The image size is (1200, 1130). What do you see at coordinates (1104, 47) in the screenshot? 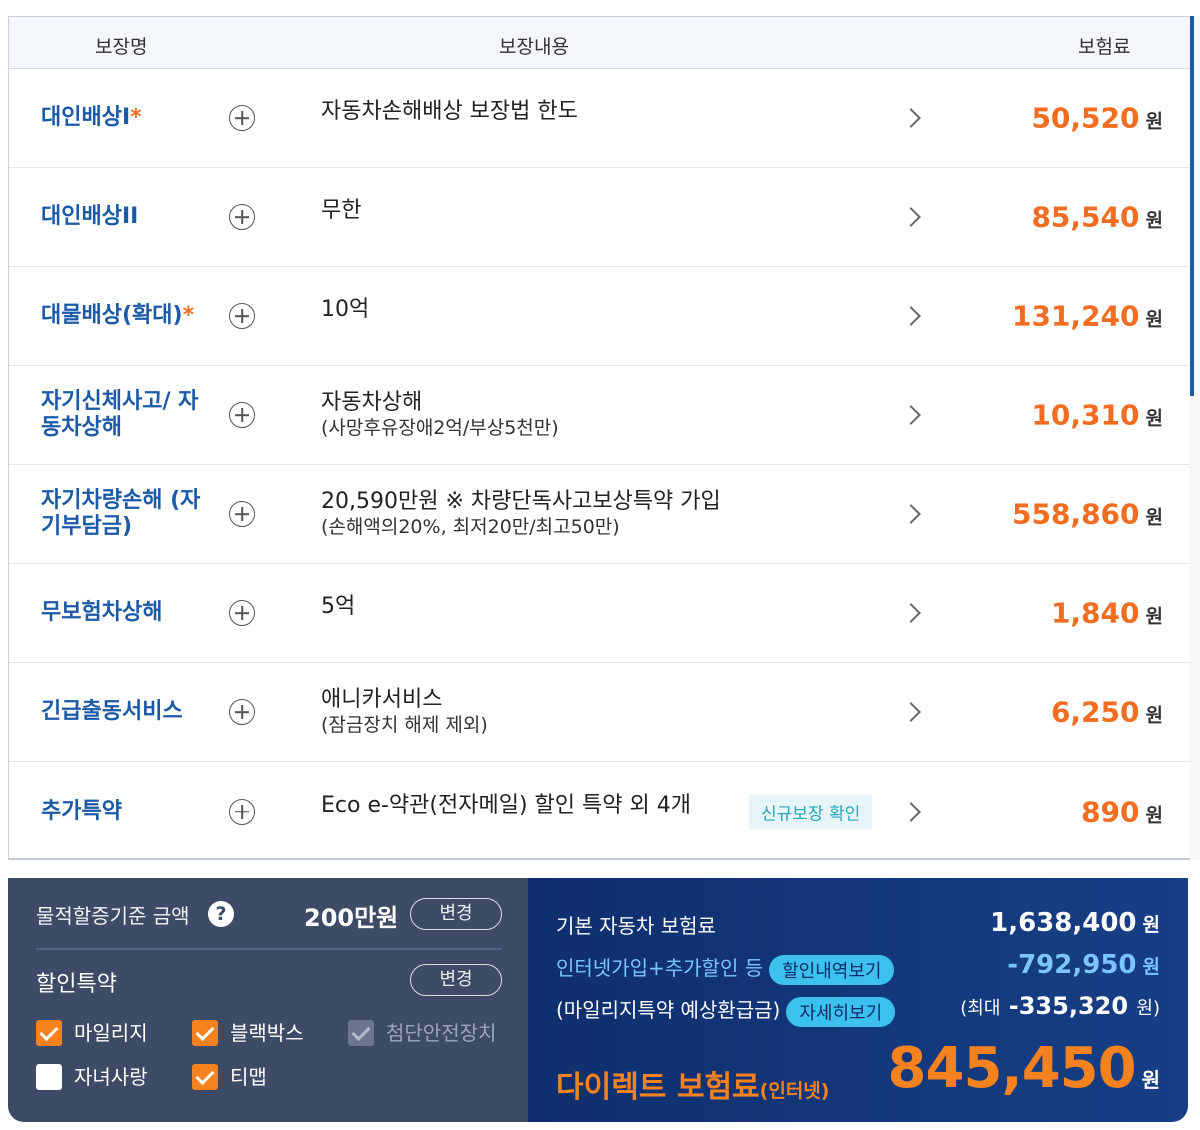
I see `header-premium: 보험료` at bounding box center [1104, 47].